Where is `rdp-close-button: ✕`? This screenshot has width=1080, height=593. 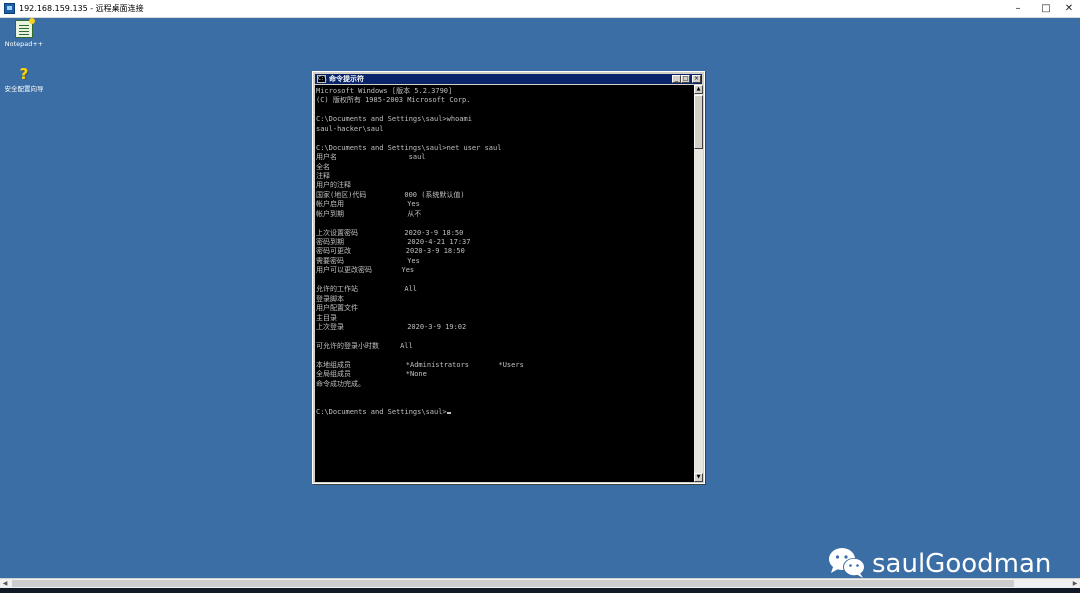 rdp-close-button: ✕ is located at coordinates (1069, 9).